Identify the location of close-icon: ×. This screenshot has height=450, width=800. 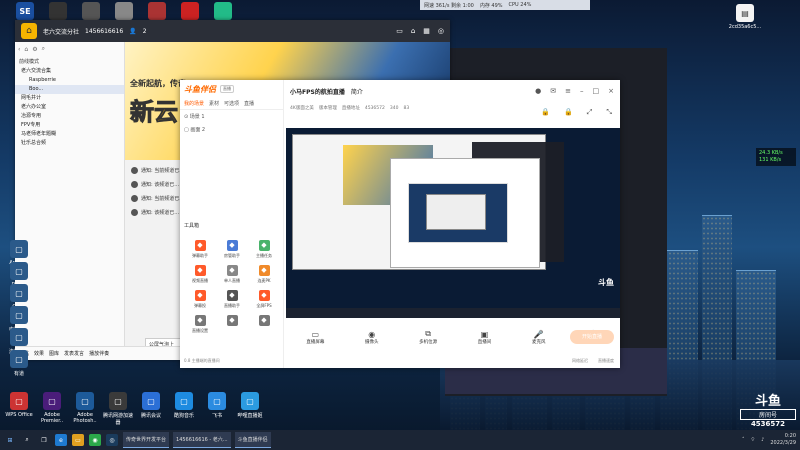
(611, 91).